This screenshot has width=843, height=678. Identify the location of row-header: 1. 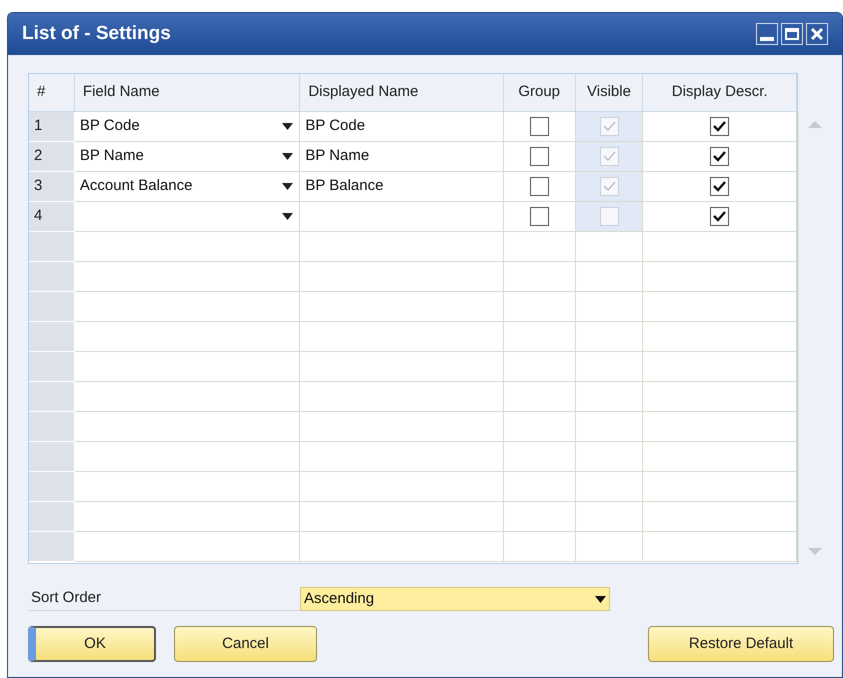
(52, 127).